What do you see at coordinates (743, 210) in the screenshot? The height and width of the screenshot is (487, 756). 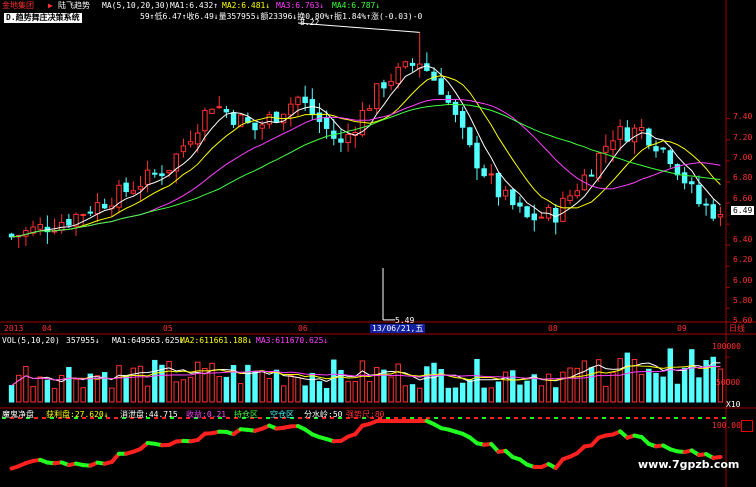 I see `last-price-tag: 6.49` at bounding box center [743, 210].